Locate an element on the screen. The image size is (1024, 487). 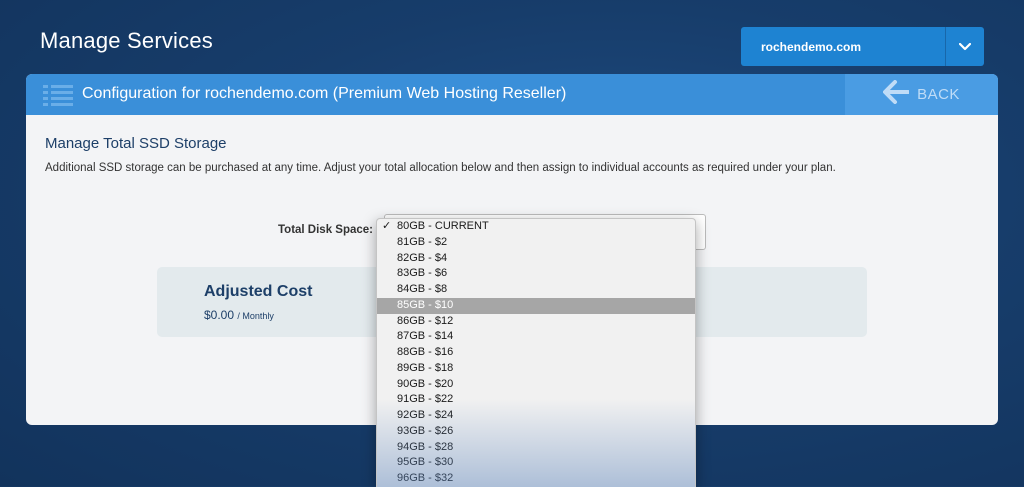
dropdown-option-label: 94GB - $28 is located at coordinates (425, 446).